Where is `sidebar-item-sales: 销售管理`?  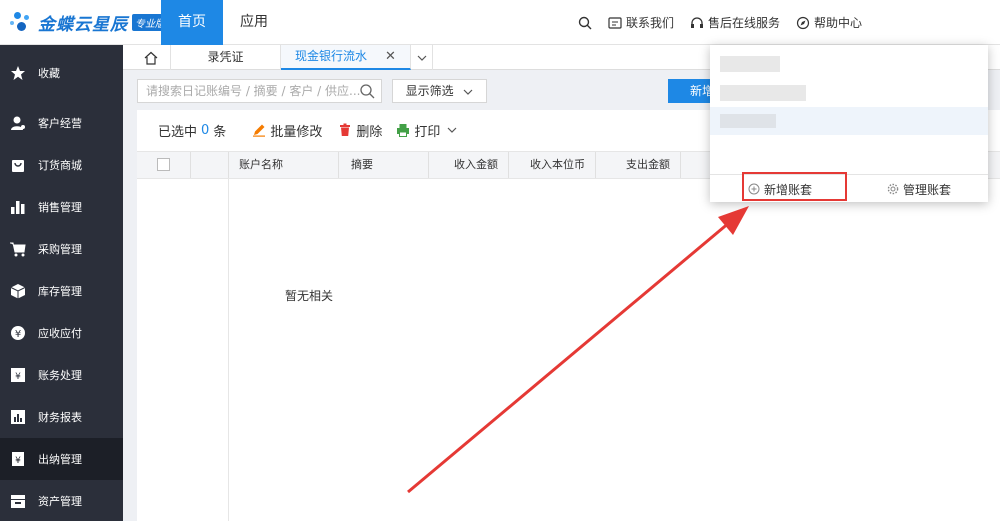 sidebar-item-sales: 销售管理 is located at coordinates (61, 207).